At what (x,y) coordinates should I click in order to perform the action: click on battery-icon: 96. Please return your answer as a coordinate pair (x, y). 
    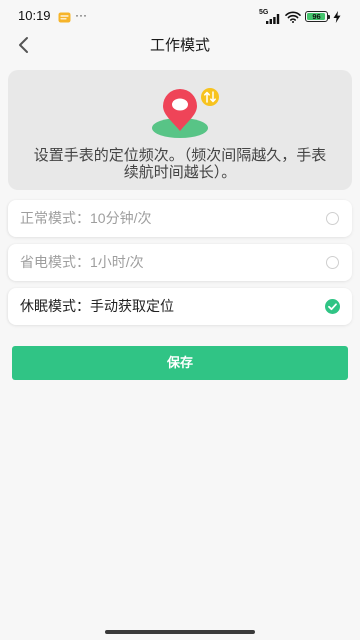
    Looking at the image, I should click on (317, 16).